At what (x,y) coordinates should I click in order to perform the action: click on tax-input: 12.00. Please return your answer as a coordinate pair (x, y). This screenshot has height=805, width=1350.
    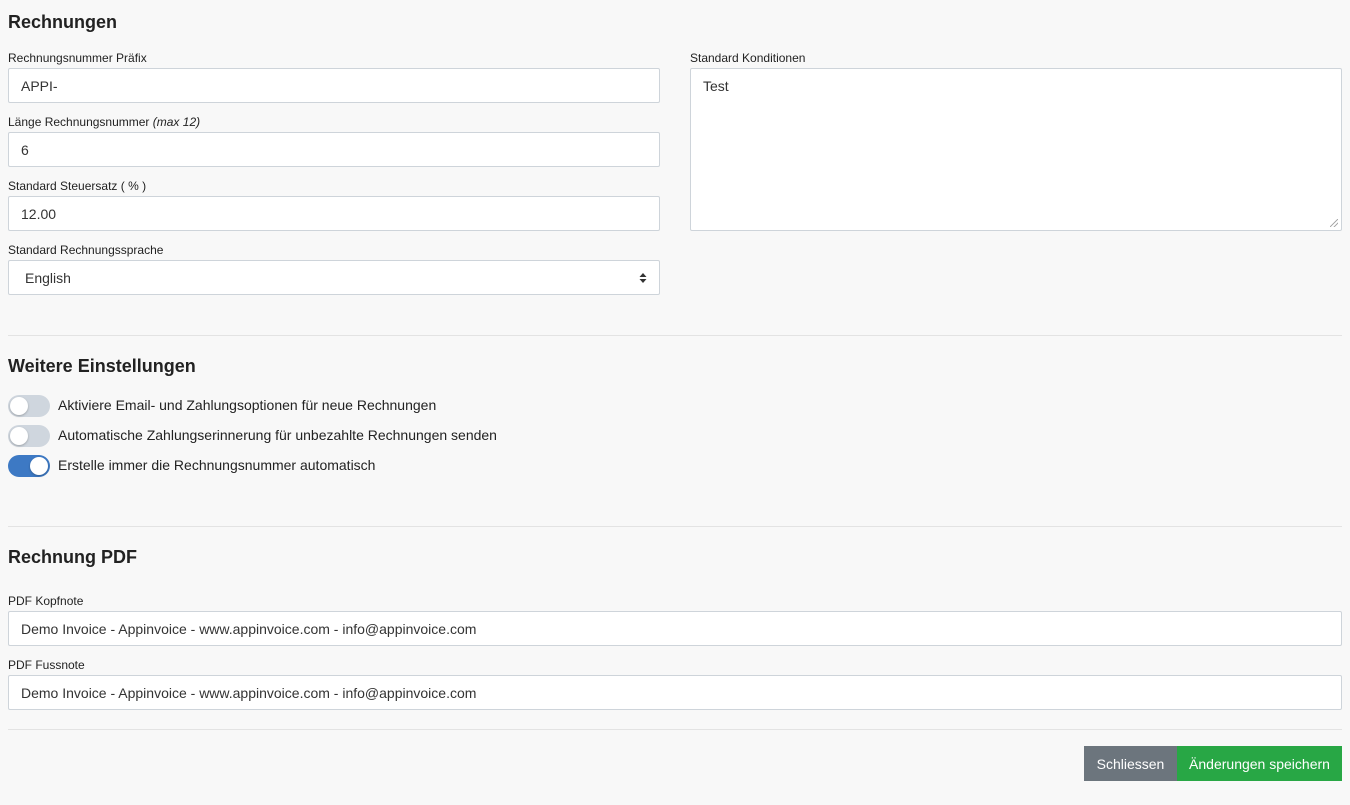
    Looking at the image, I should click on (334, 213).